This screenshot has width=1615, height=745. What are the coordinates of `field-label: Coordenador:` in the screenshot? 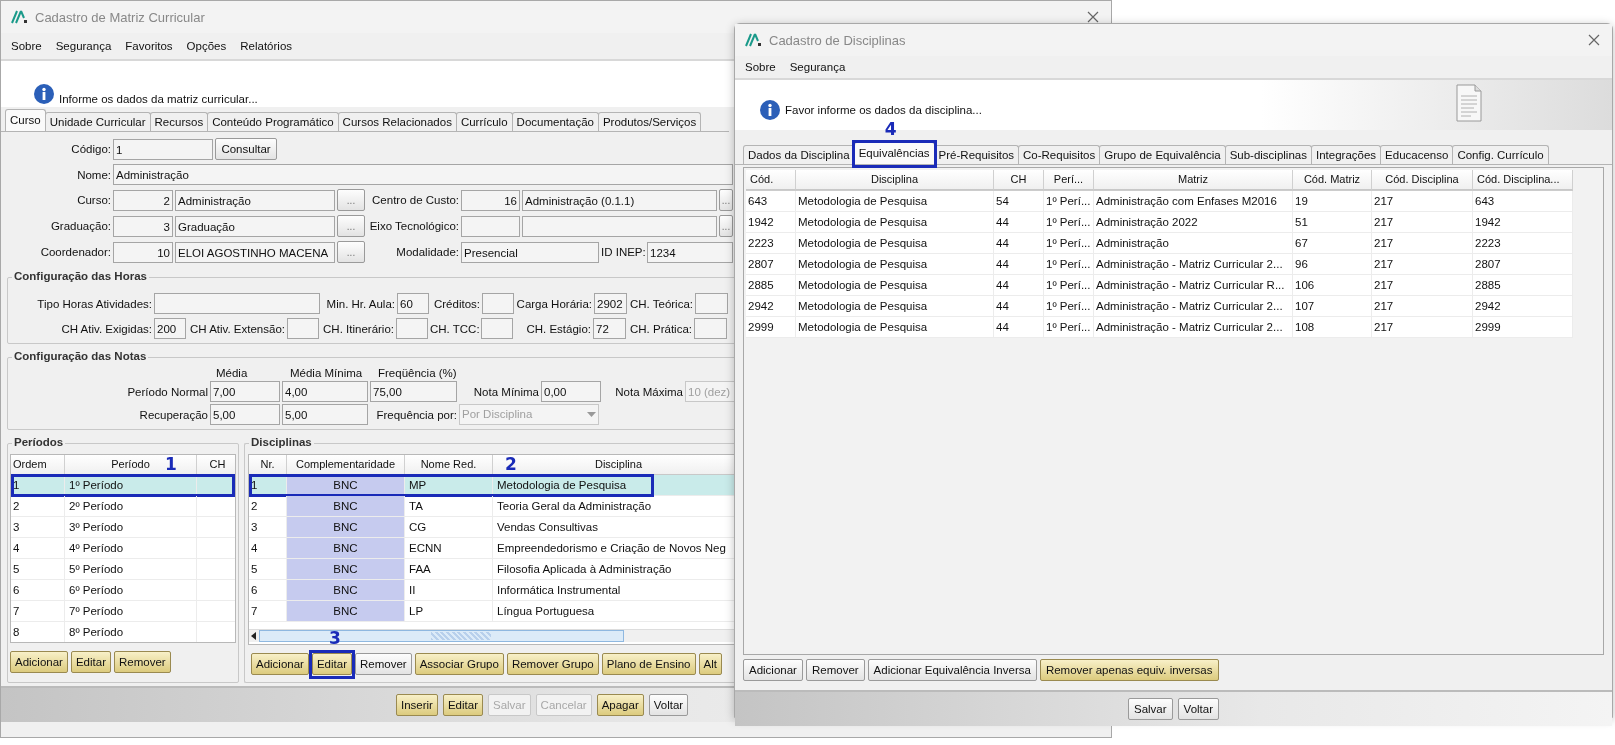 It's located at (75, 252).